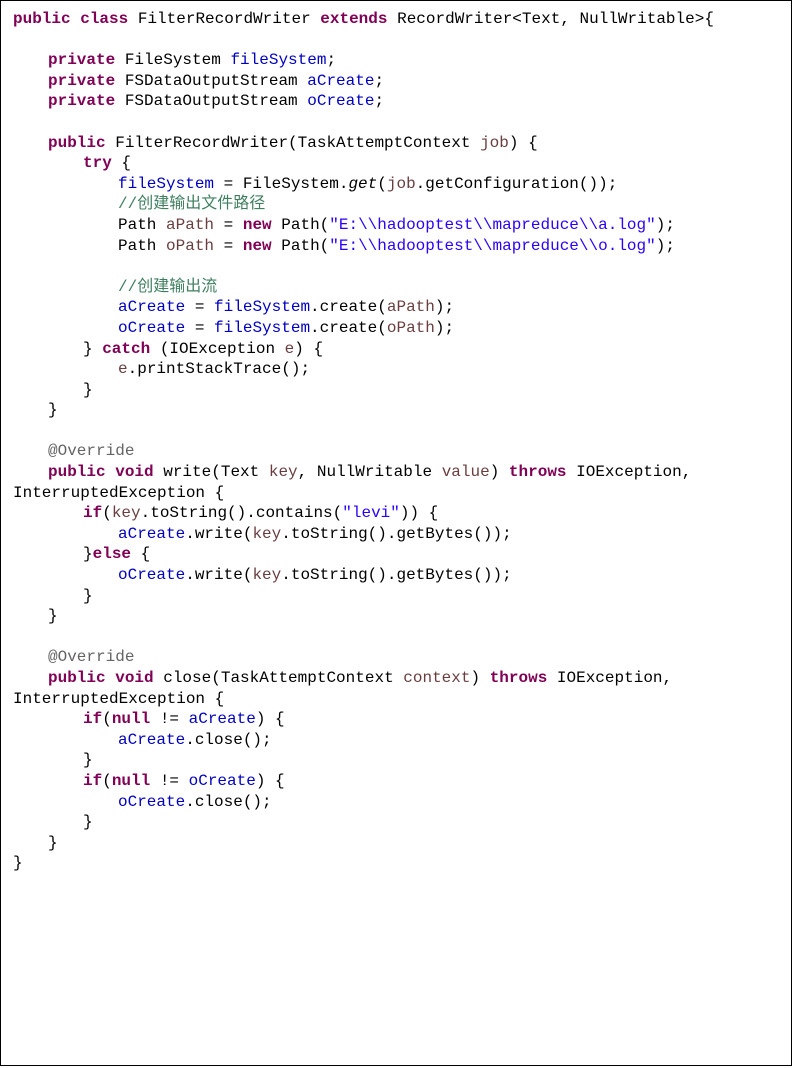  I want to click on code-line: try {, so click(363, 163).